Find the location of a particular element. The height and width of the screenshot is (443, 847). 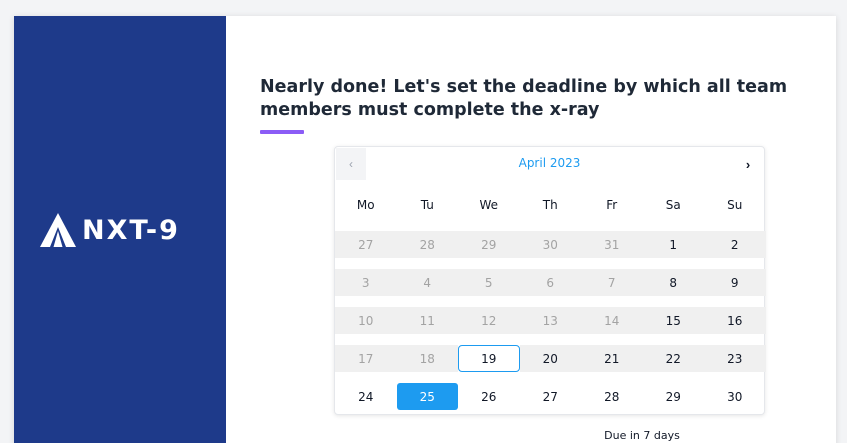

date-cell: 20 is located at coordinates (550, 358).